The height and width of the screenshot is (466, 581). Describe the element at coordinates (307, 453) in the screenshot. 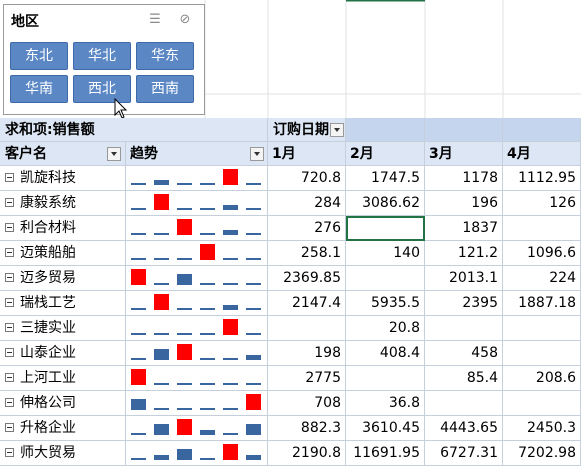

I see `value-cell: 2190.8` at that location.